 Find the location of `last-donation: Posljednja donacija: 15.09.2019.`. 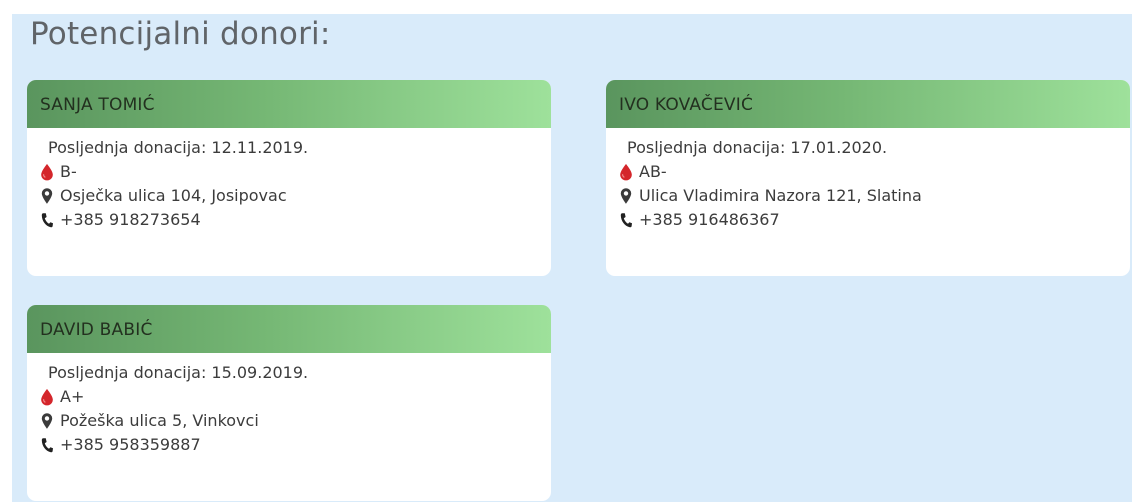

last-donation: Posljednja donacija: 15.09.2019. is located at coordinates (178, 372).